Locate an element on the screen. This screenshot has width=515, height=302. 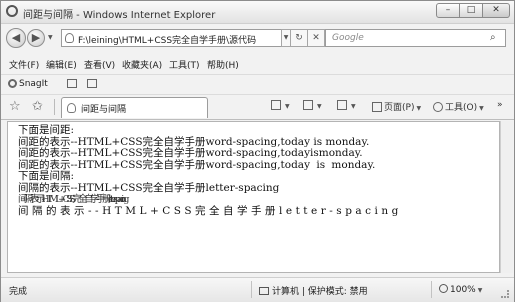
feeds-button: ▼ is located at coordinates (312, 105).